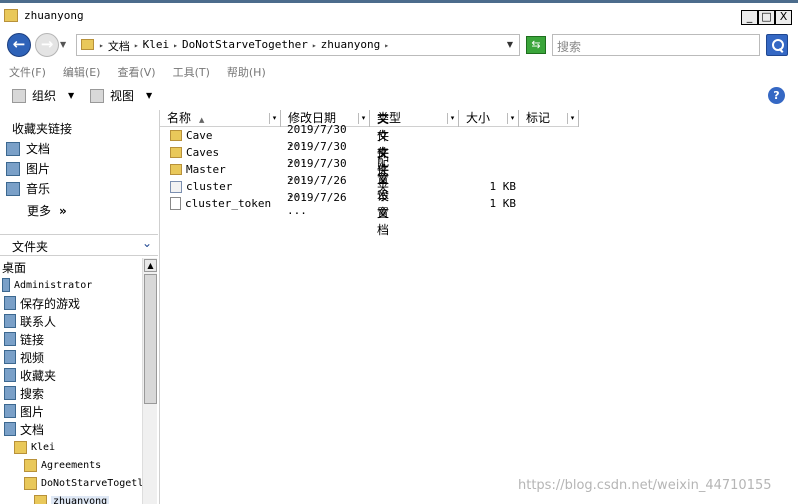  Describe the element at coordinates (97, 95) in the screenshot. I see `views-icon` at that location.